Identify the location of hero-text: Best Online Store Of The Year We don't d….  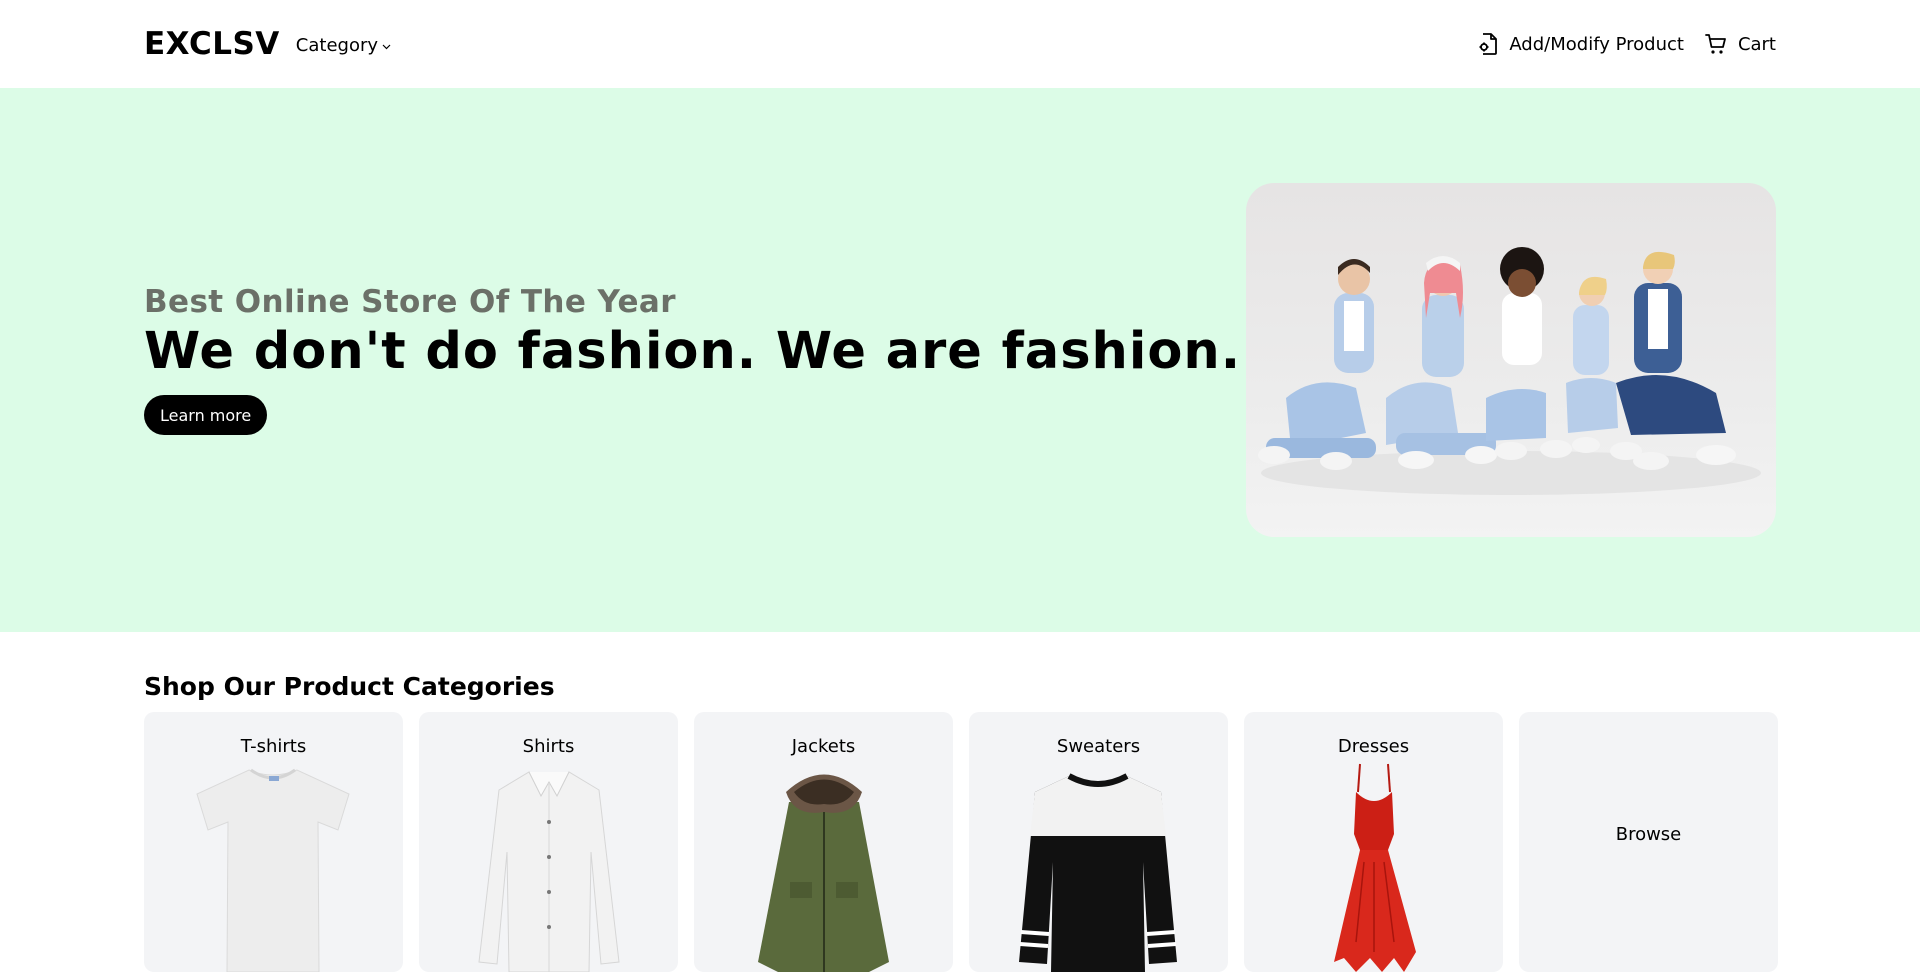
(692, 359).